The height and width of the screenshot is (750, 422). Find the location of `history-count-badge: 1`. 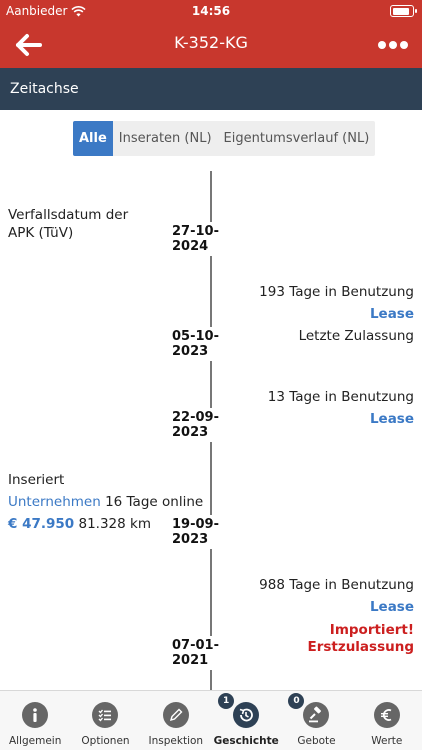

history-count-badge: 1 is located at coordinates (226, 701).